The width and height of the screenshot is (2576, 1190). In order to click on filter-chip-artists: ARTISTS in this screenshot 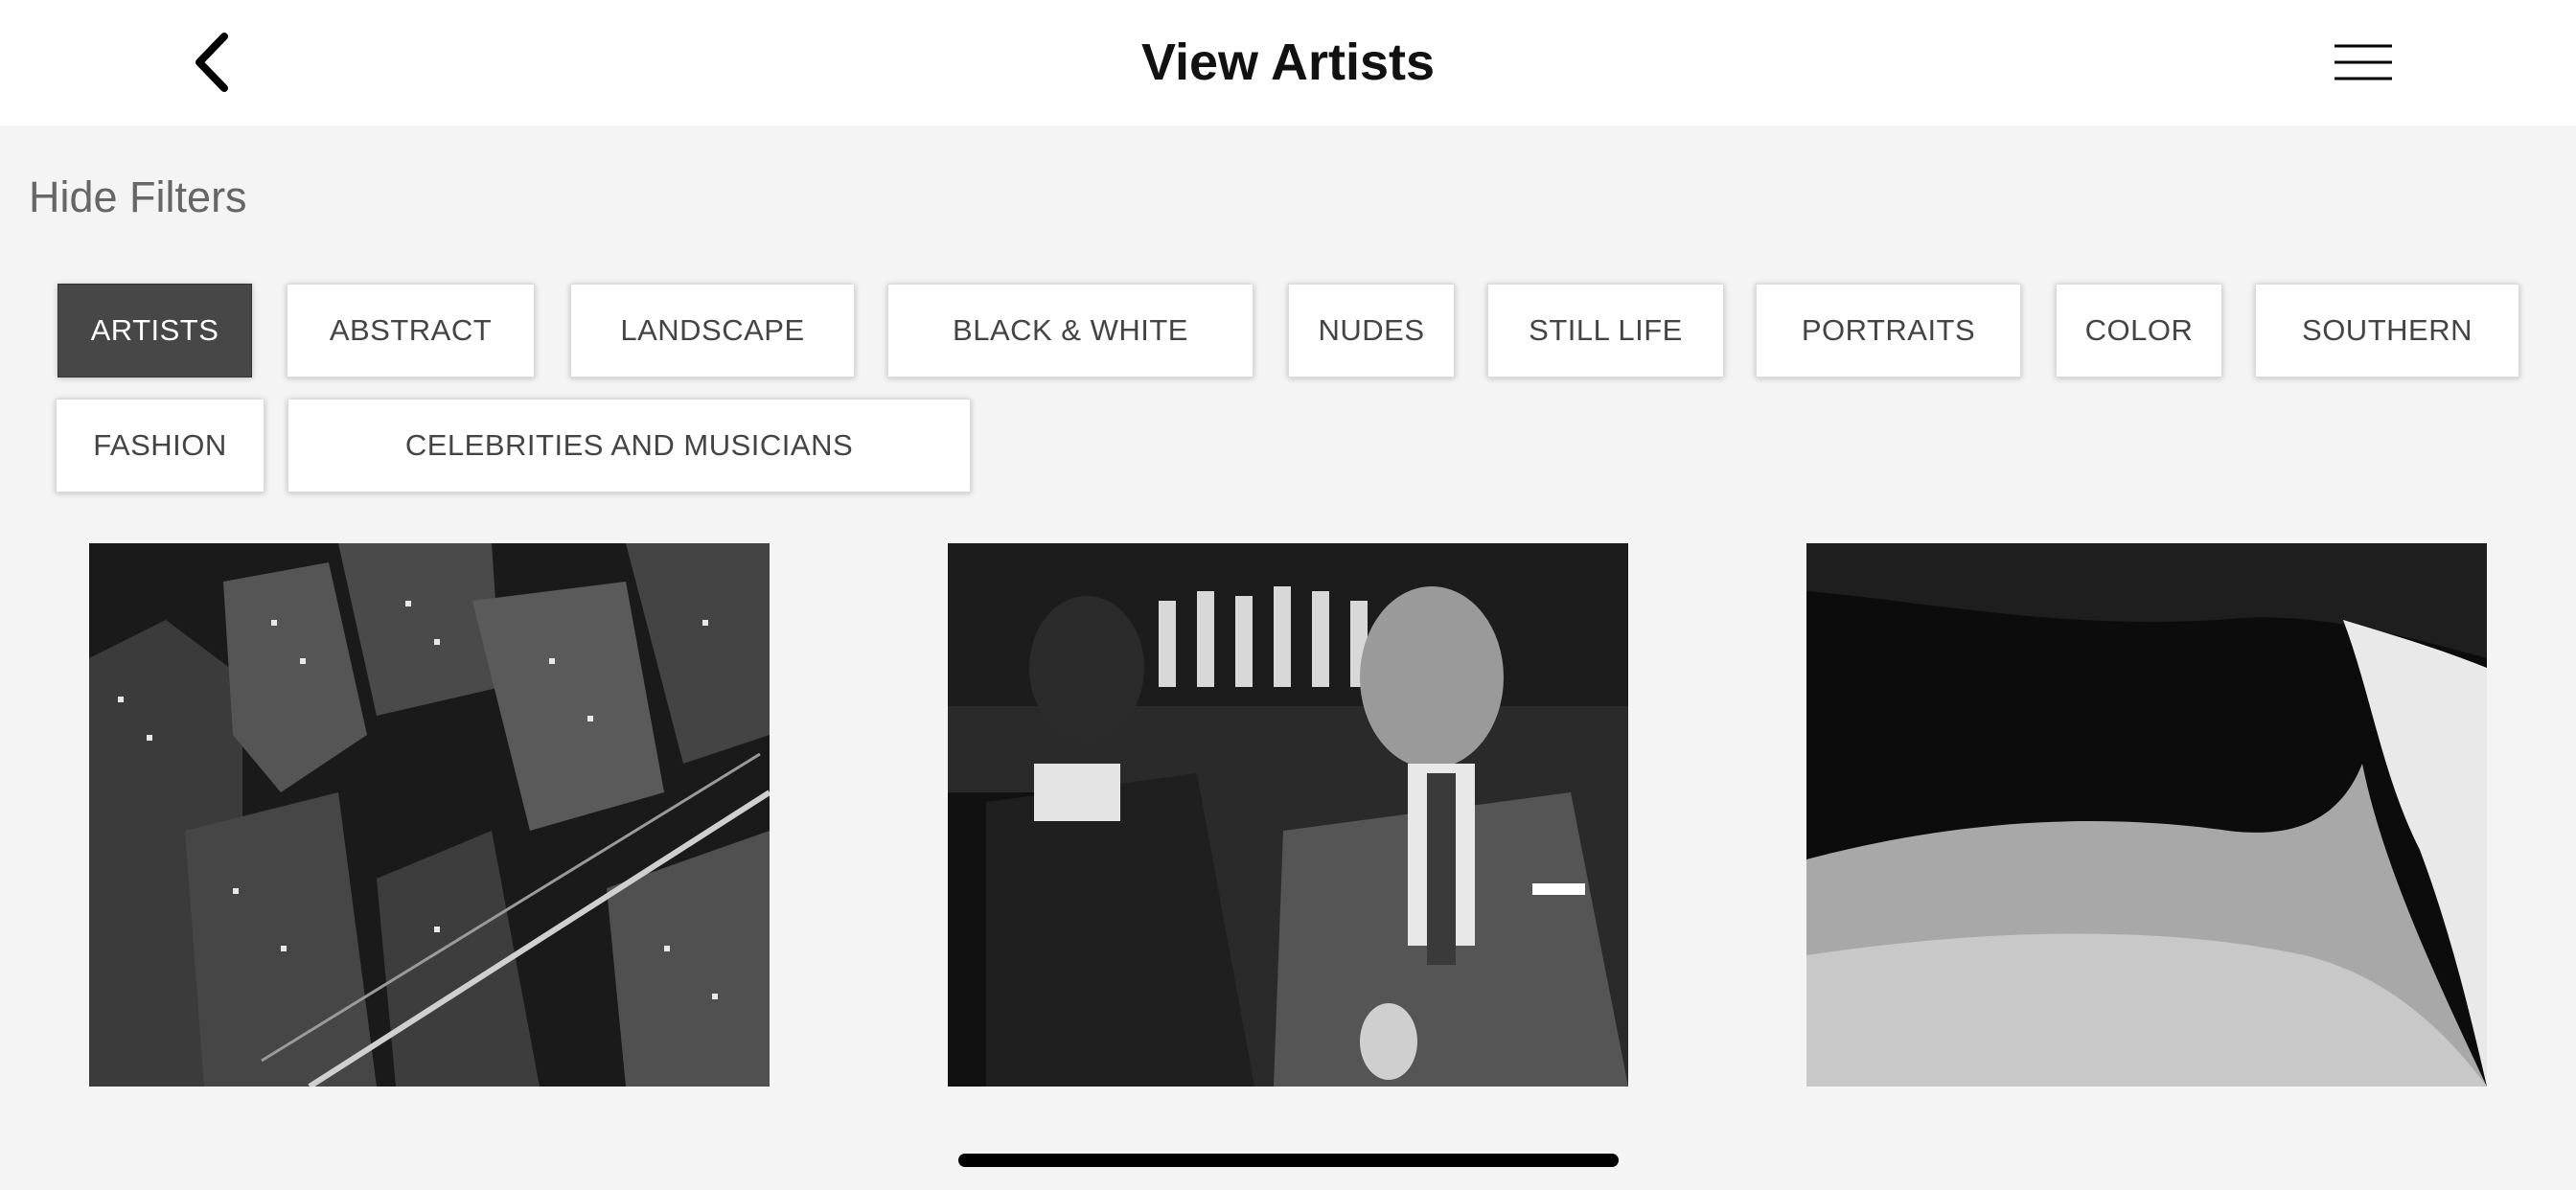, I will do `click(155, 331)`.